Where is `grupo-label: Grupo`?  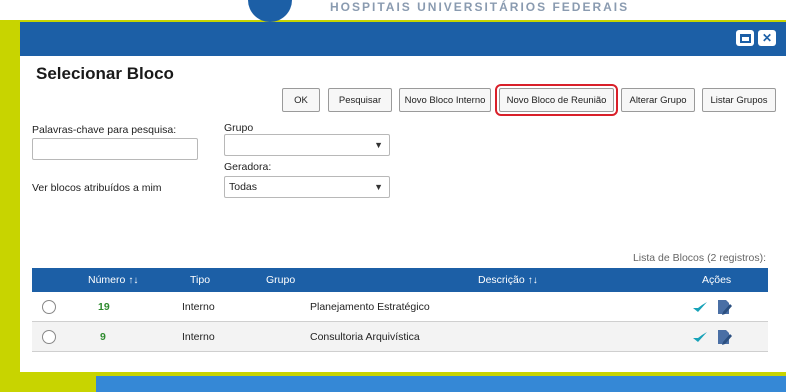 grupo-label: Grupo is located at coordinates (239, 128).